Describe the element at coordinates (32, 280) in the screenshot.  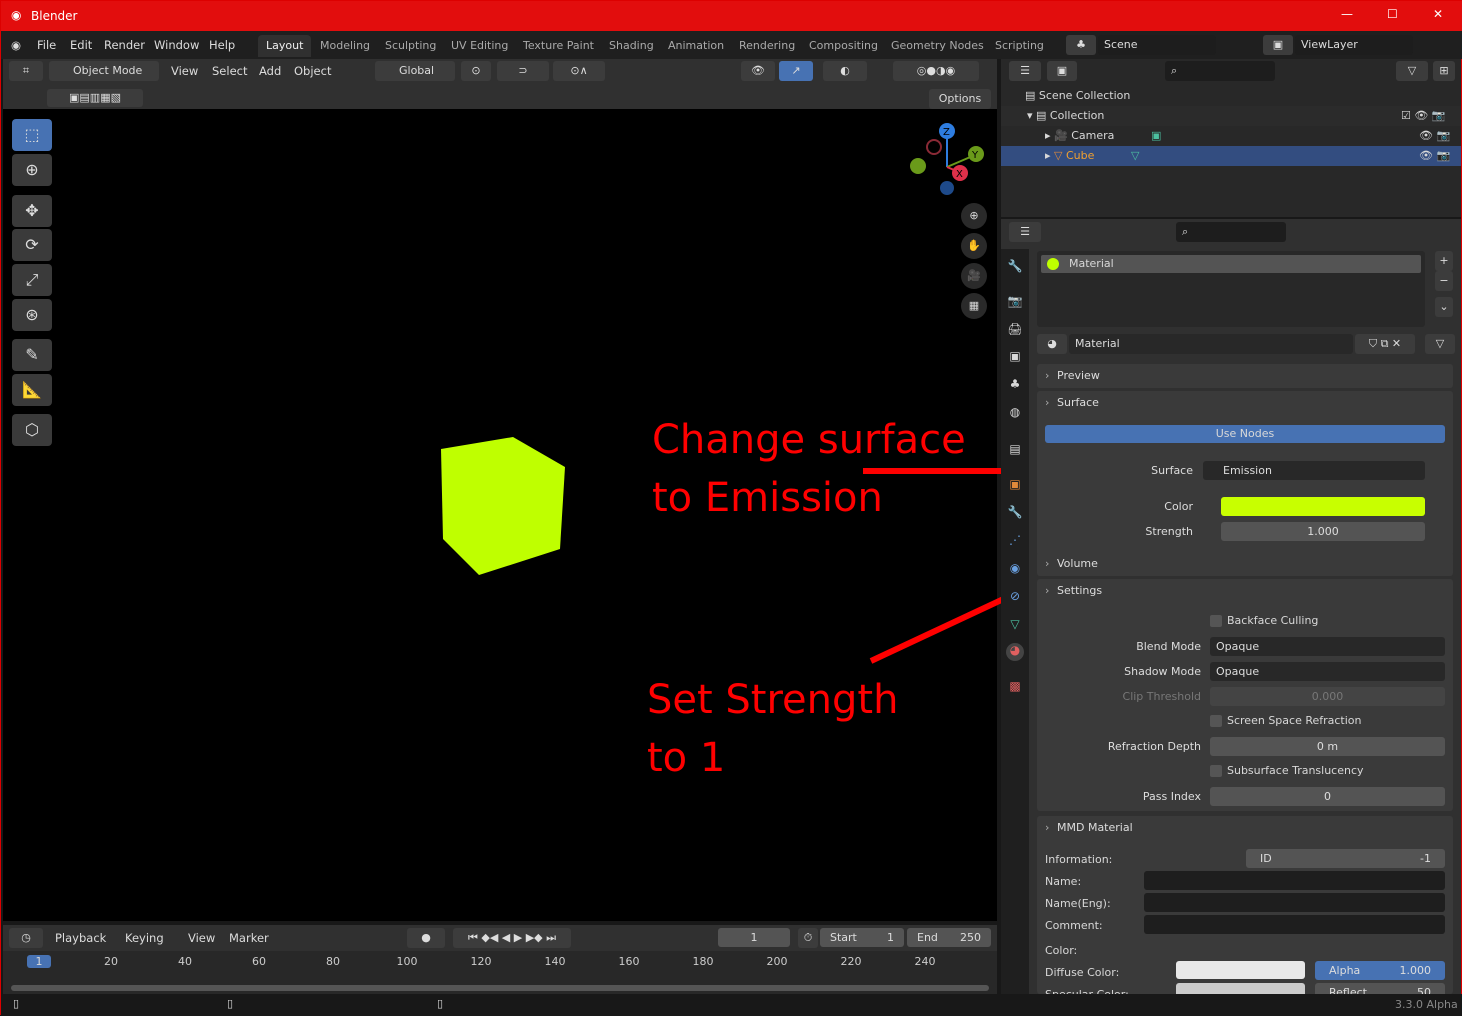
I see `scale-tool-icon: ⤢` at that location.